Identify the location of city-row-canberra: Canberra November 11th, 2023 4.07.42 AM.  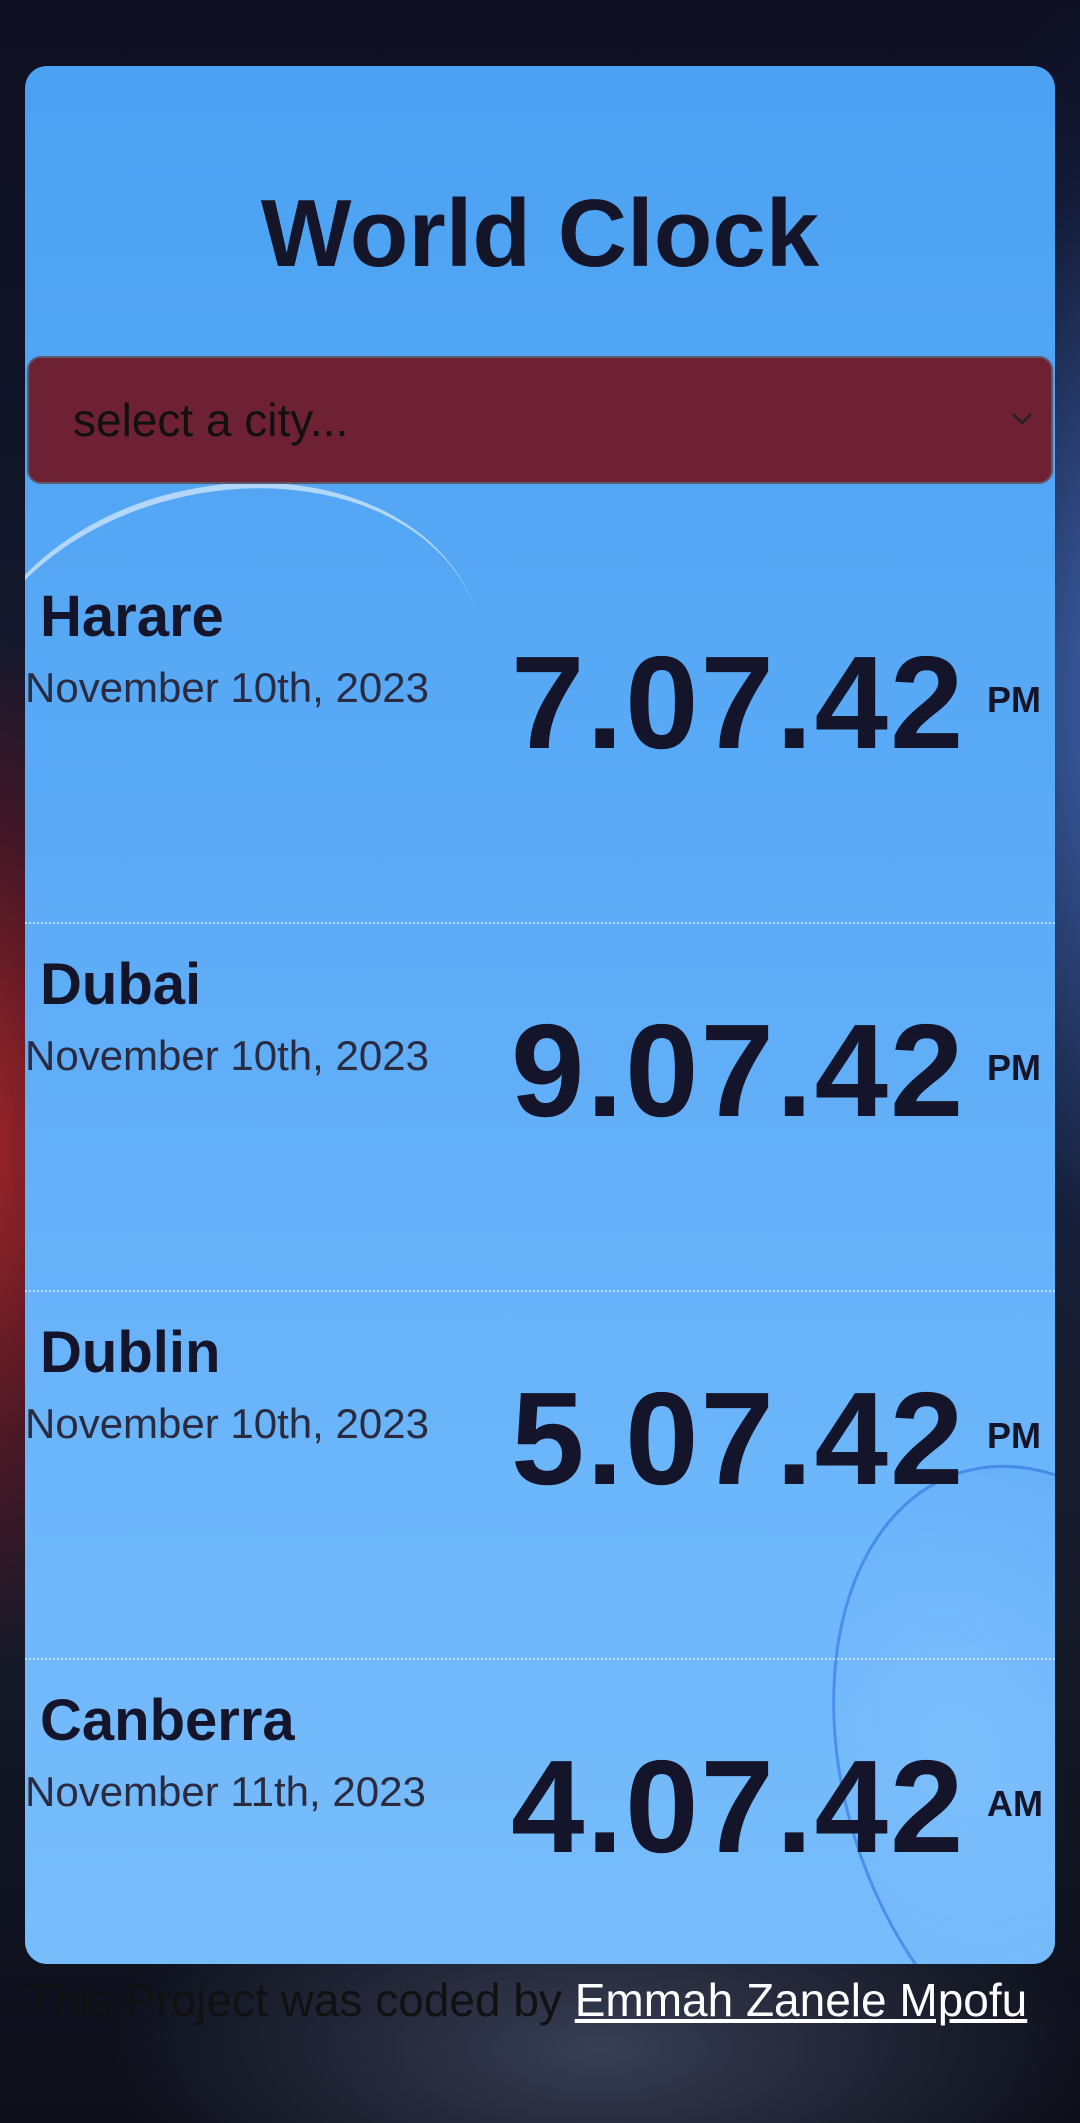
(540, 1812).